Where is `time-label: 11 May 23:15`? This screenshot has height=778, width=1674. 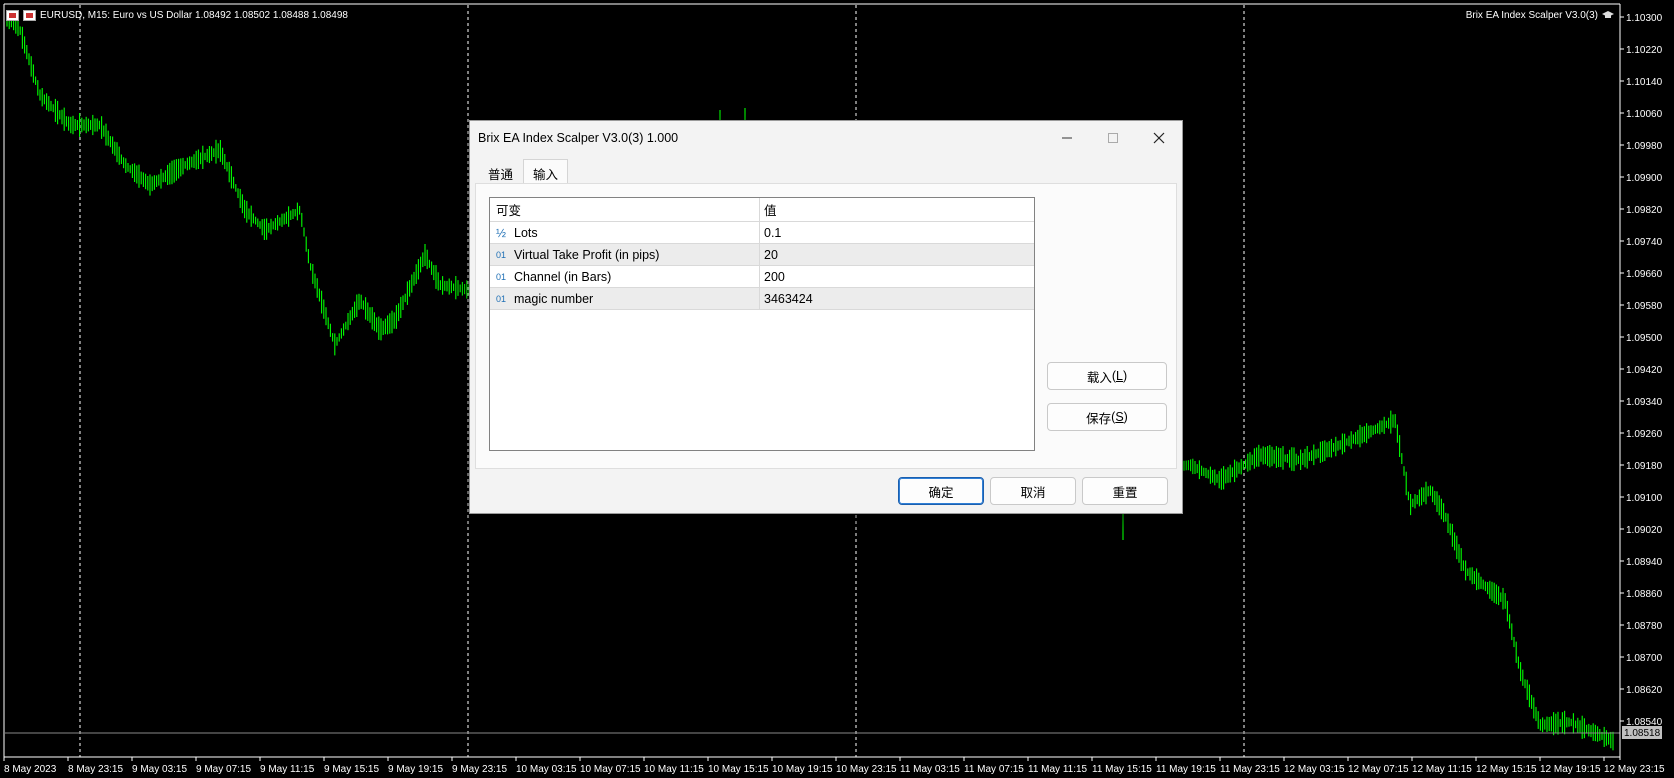 time-label: 11 May 23:15 is located at coordinates (1250, 769).